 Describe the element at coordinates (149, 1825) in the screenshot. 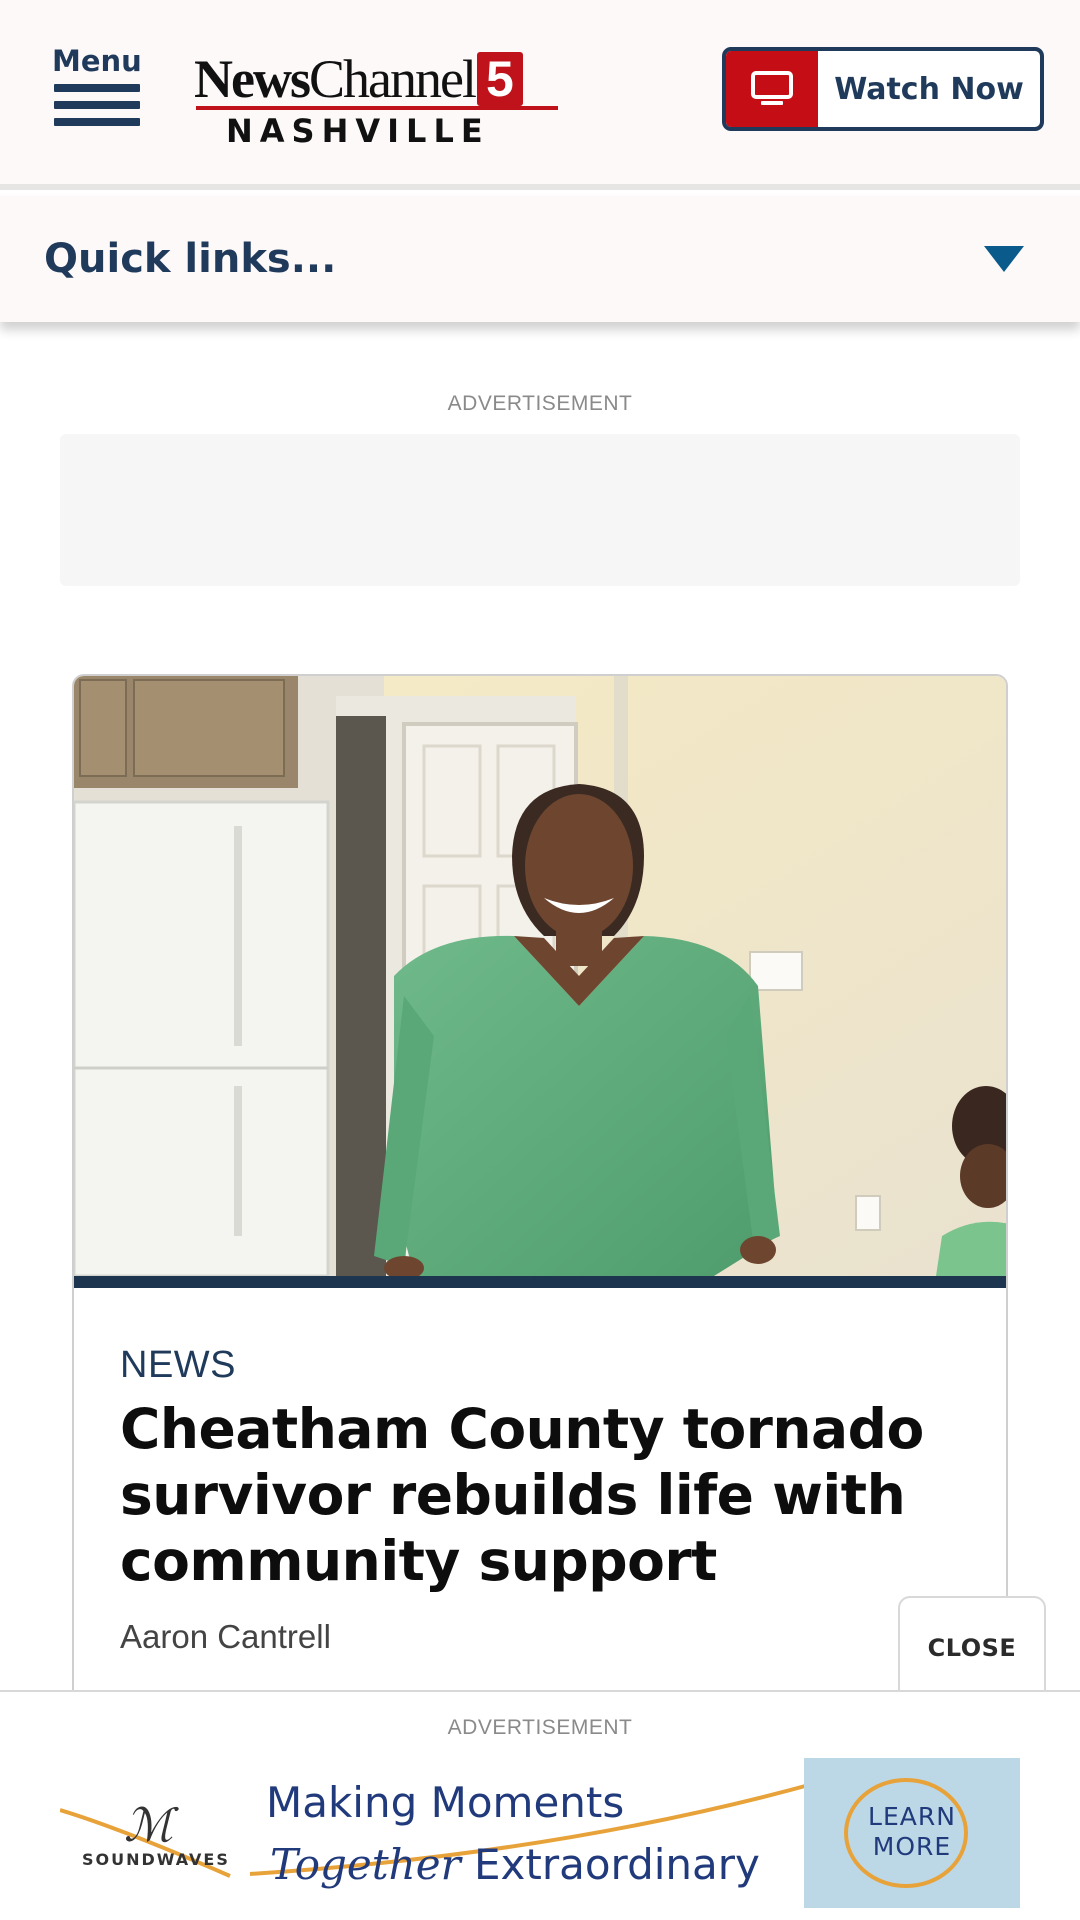

I see `soundwaves-logo-icon: ℳ` at that location.